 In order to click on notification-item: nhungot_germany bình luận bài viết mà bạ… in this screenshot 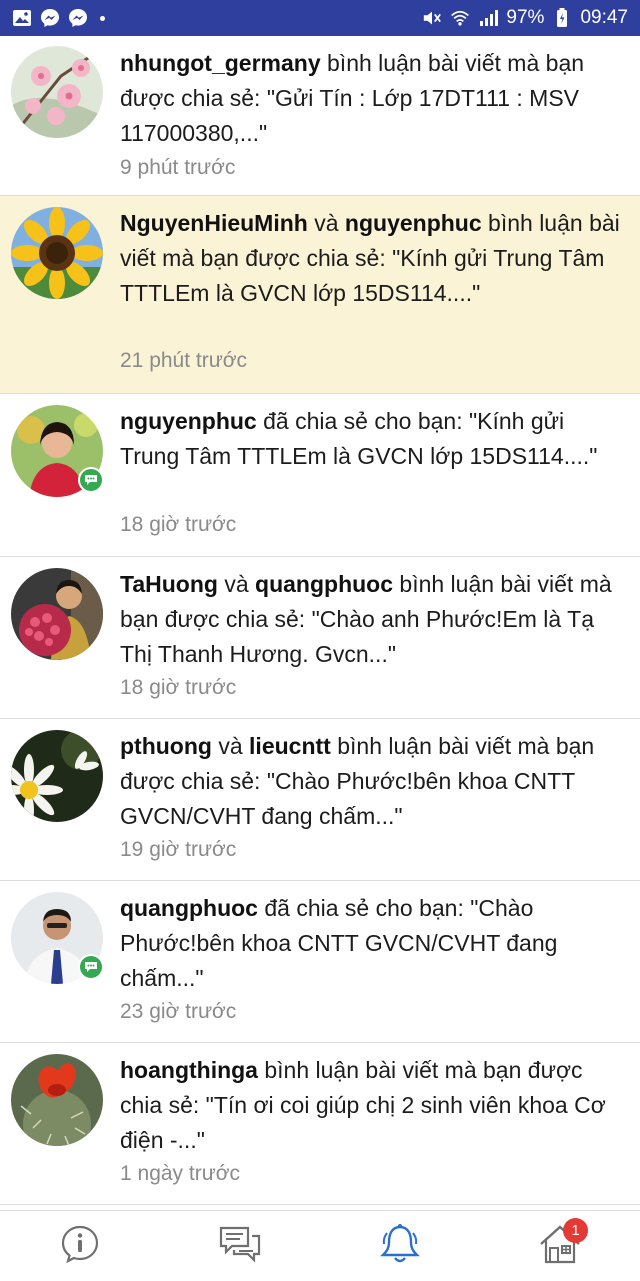, I will do `click(320, 116)`.